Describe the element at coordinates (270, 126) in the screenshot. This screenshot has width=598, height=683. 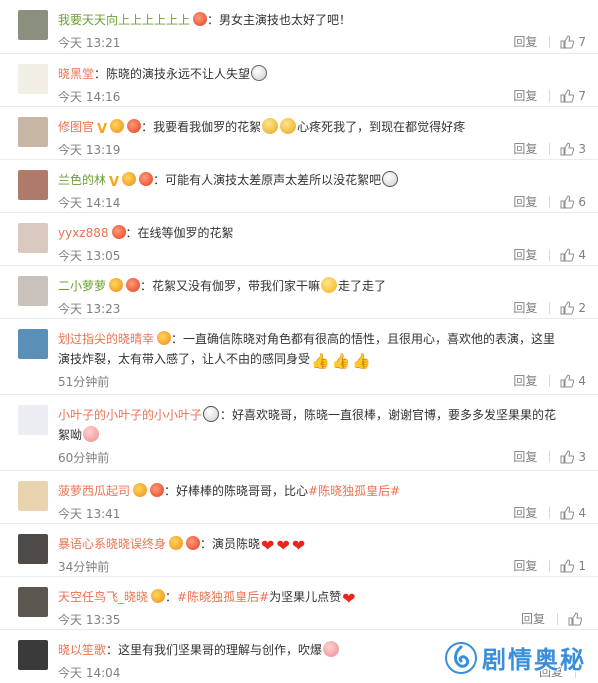
I see `crying-emoji-icon` at that location.